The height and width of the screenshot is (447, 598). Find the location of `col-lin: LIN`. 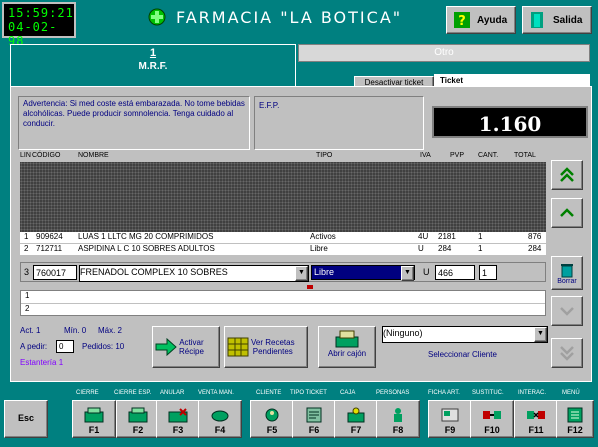

col-lin: LIN is located at coordinates (25, 155).